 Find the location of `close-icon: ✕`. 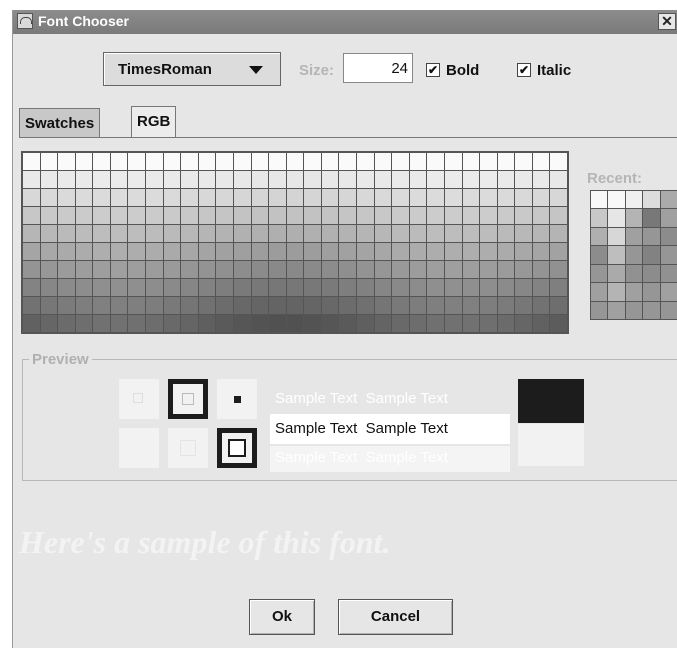

close-icon: ✕ is located at coordinates (667, 21).